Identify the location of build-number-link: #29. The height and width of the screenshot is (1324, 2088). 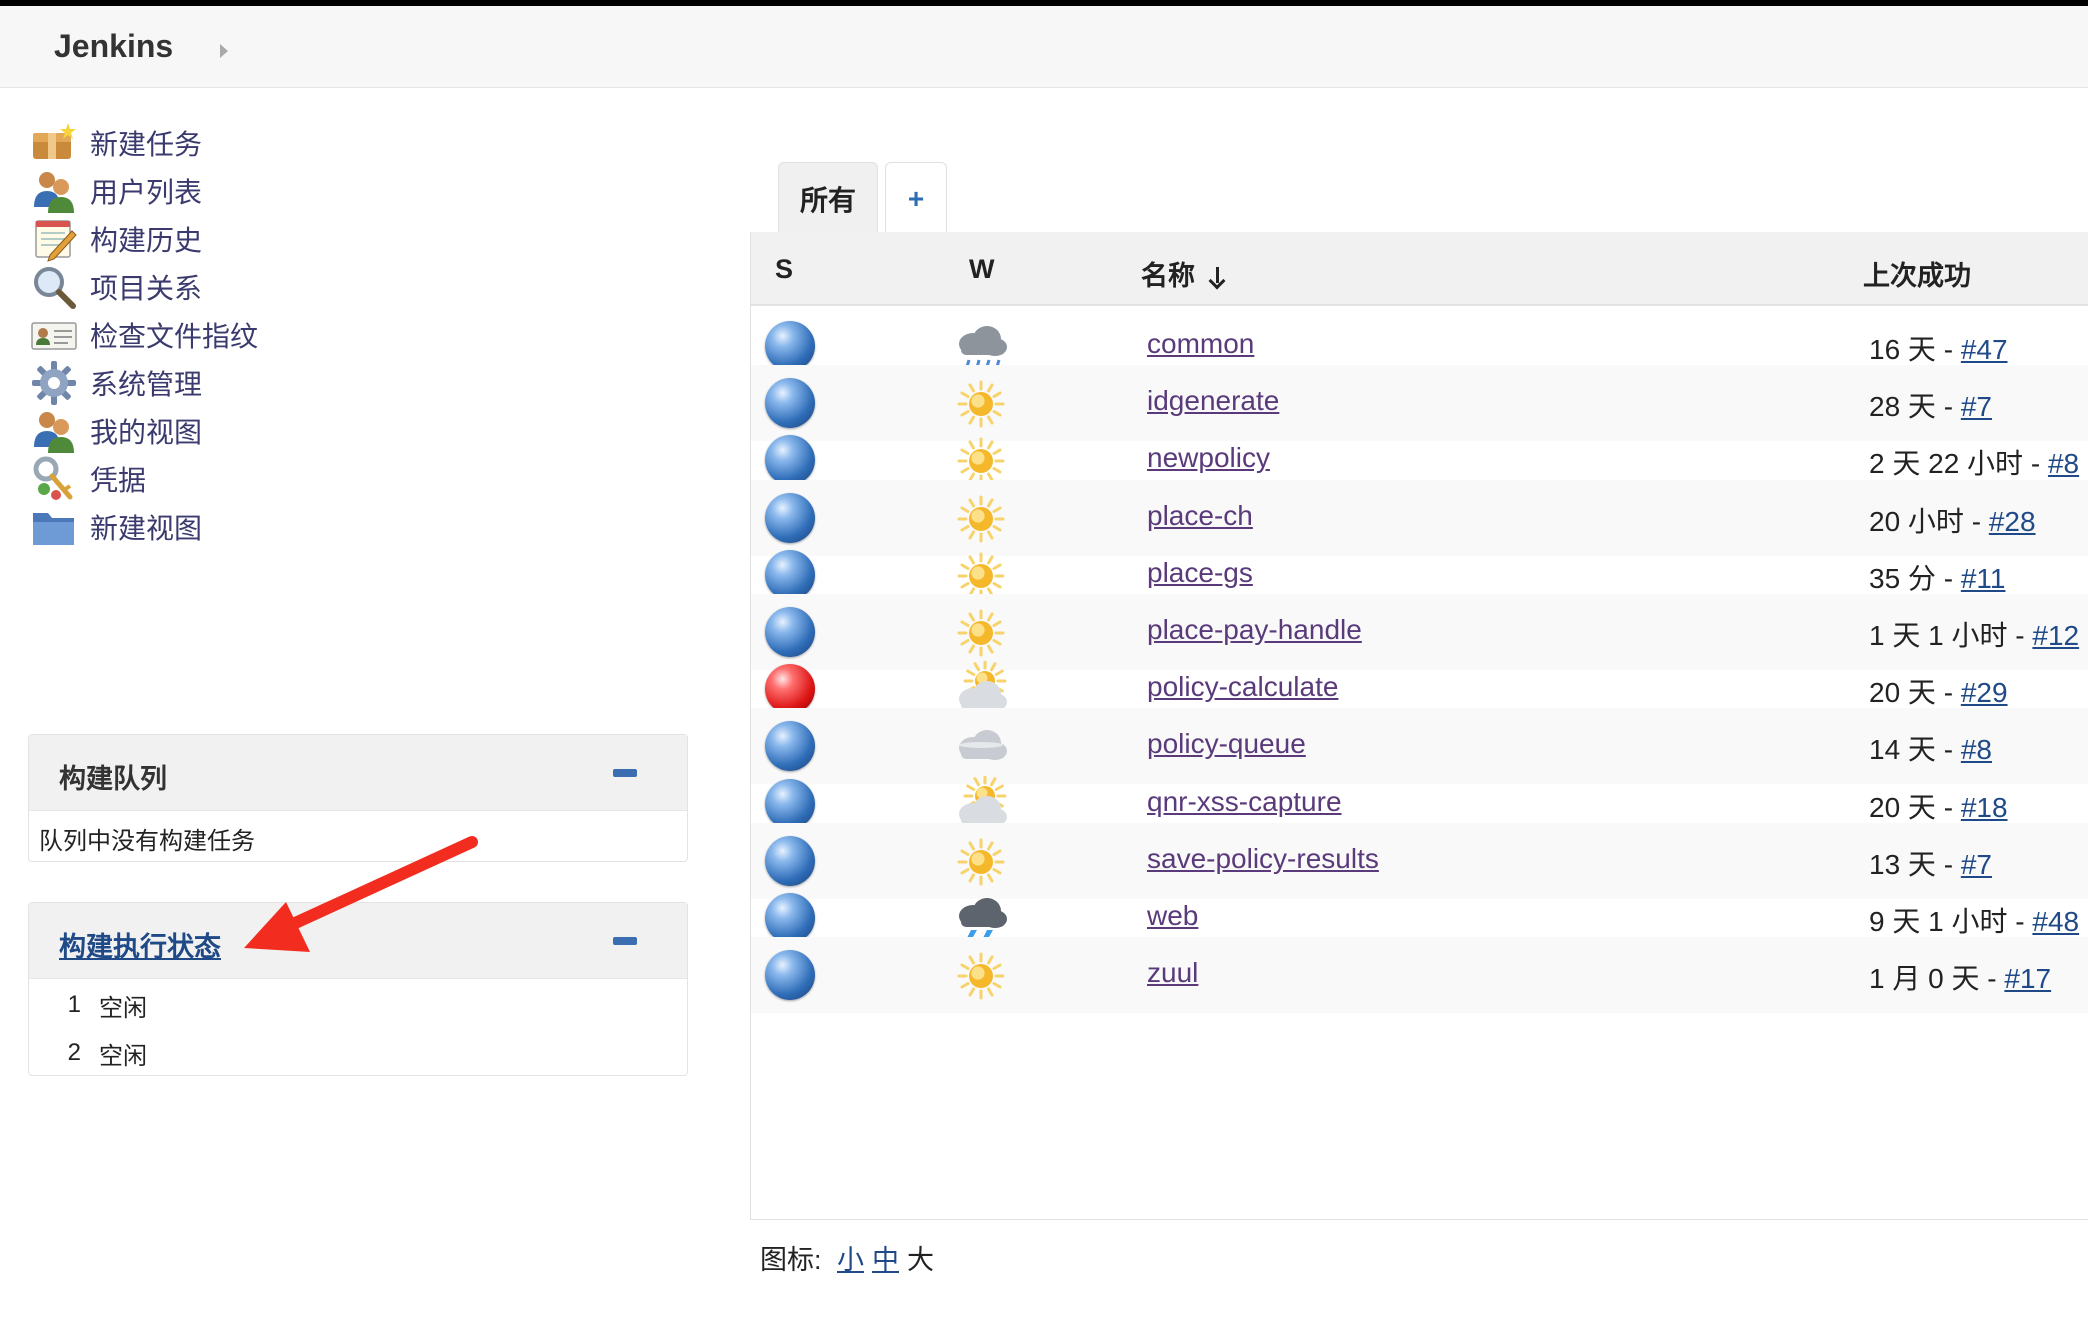
(1984, 692).